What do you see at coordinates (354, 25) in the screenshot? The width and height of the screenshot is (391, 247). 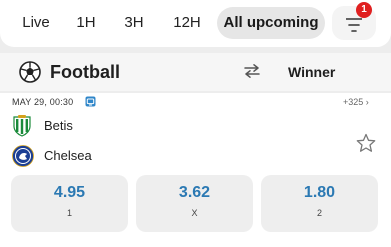 I see `filter-icon` at bounding box center [354, 25].